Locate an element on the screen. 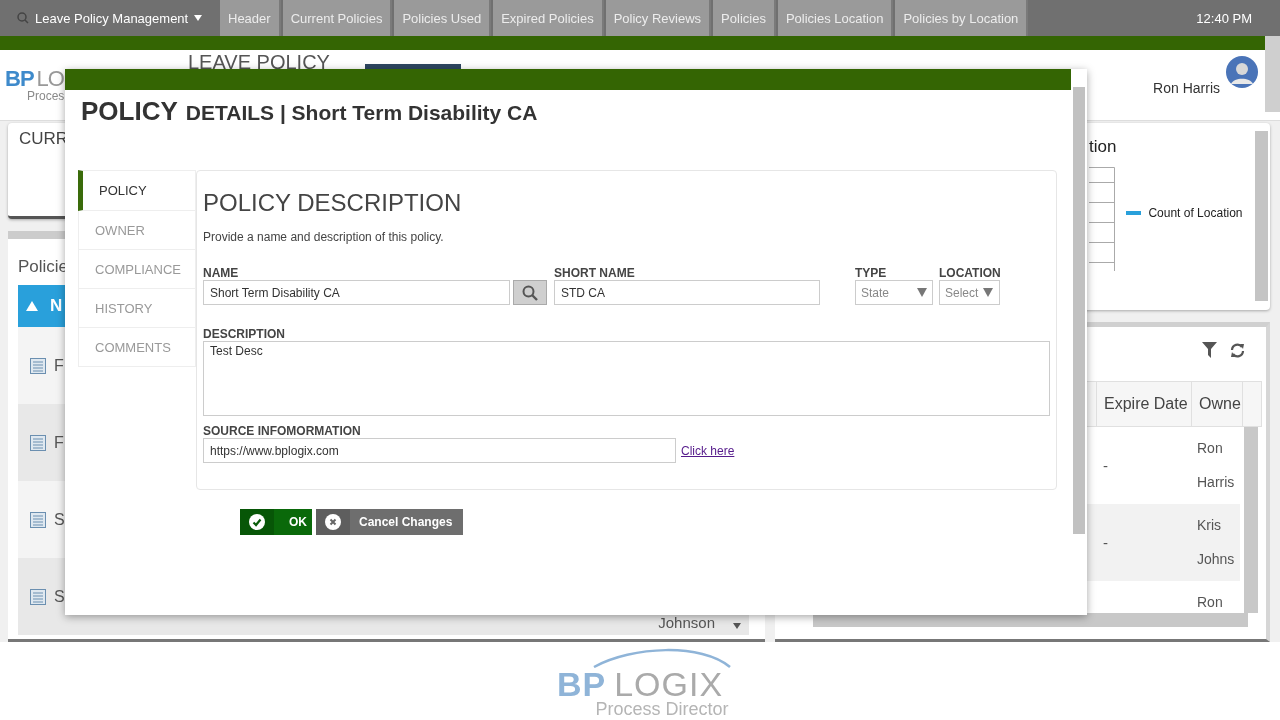  field-label: SOURCE INFOMORMATION is located at coordinates (282, 431).